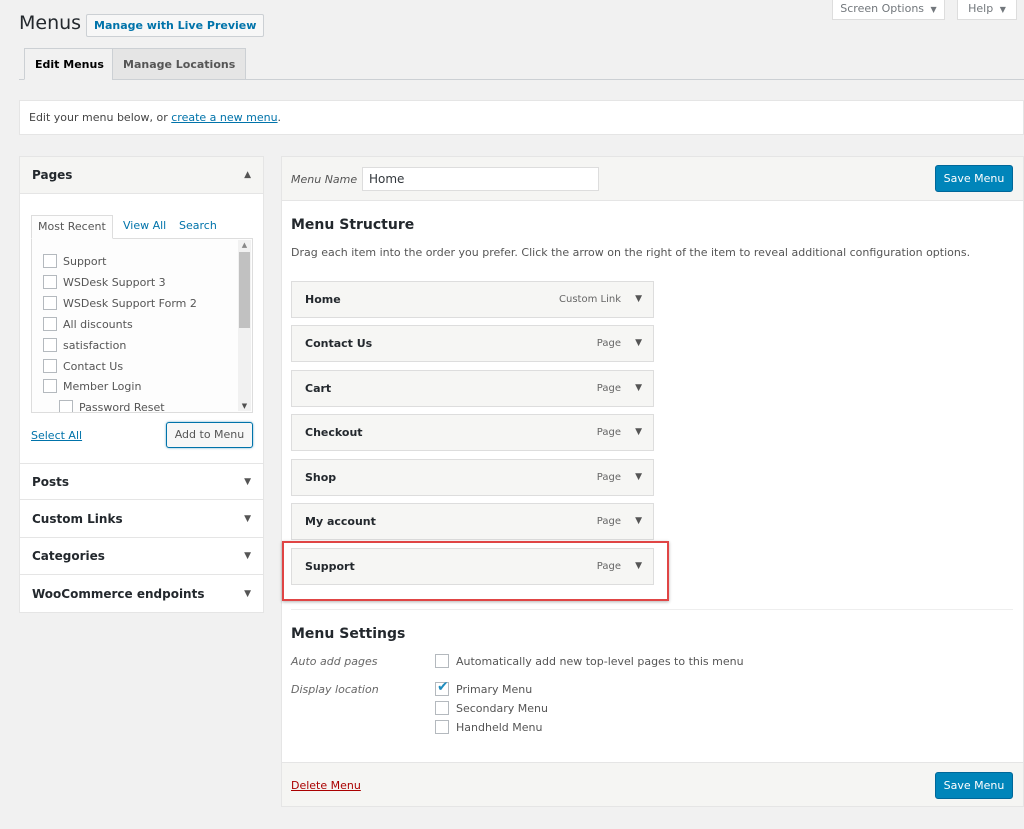 The width and height of the screenshot is (1024, 829). What do you see at coordinates (472, 299) in the screenshot?
I see `menu-item: Home Custom Link ▼` at bounding box center [472, 299].